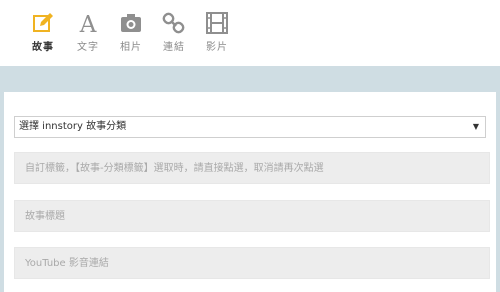 Image resolution: width=500 pixels, height=292 pixels. I want to click on youtube-placeholder: YouTube 影音連結, so click(67, 263).